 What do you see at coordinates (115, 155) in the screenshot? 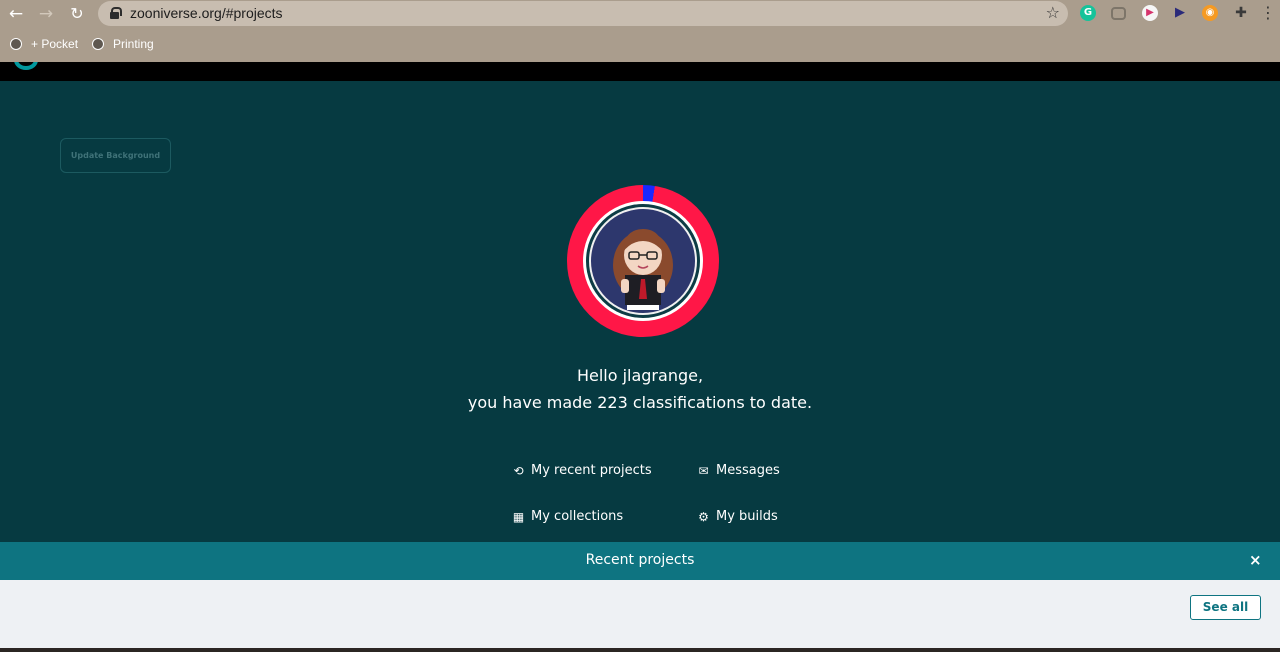
I see `update-background-button: Update Background` at bounding box center [115, 155].